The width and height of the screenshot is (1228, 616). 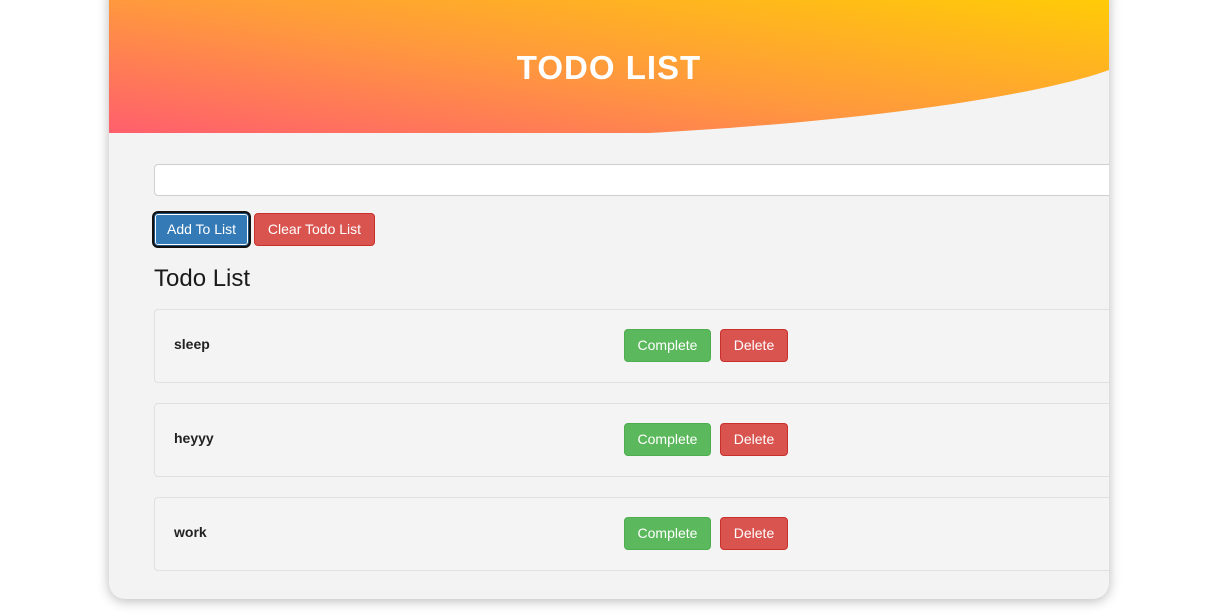 I want to click on todo-item-text: sleep, so click(x=192, y=344).